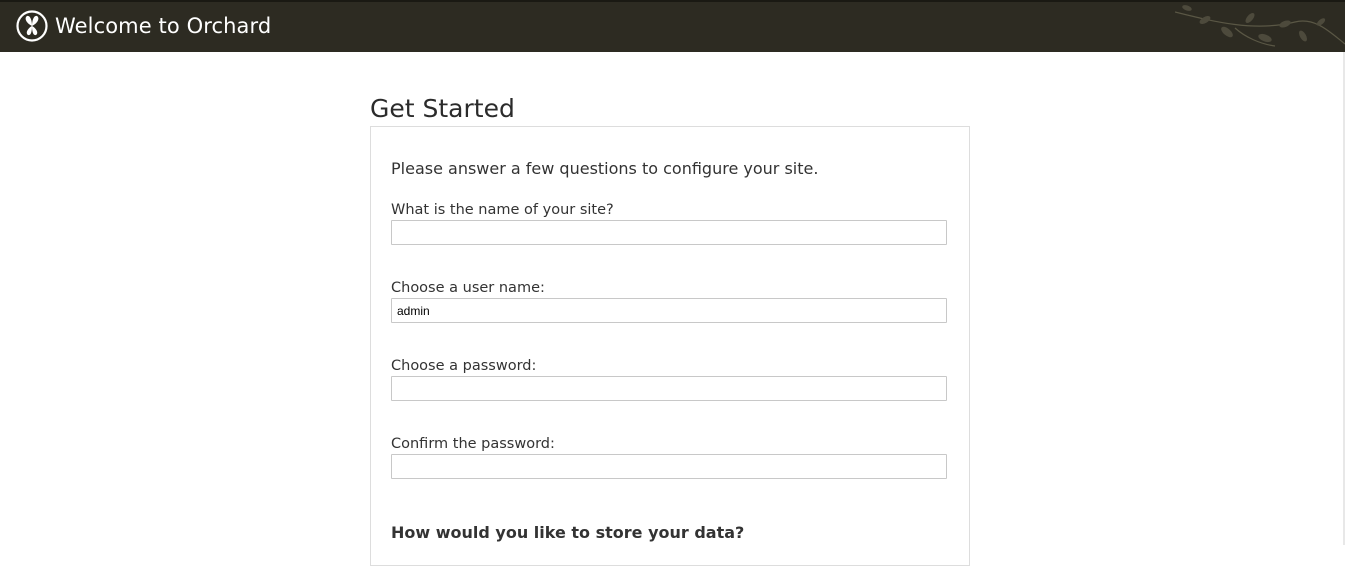  What do you see at coordinates (568, 532) in the screenshot?
I see `data-storage-heading: How would you like to store your data?` at bounding box center [568, 532].